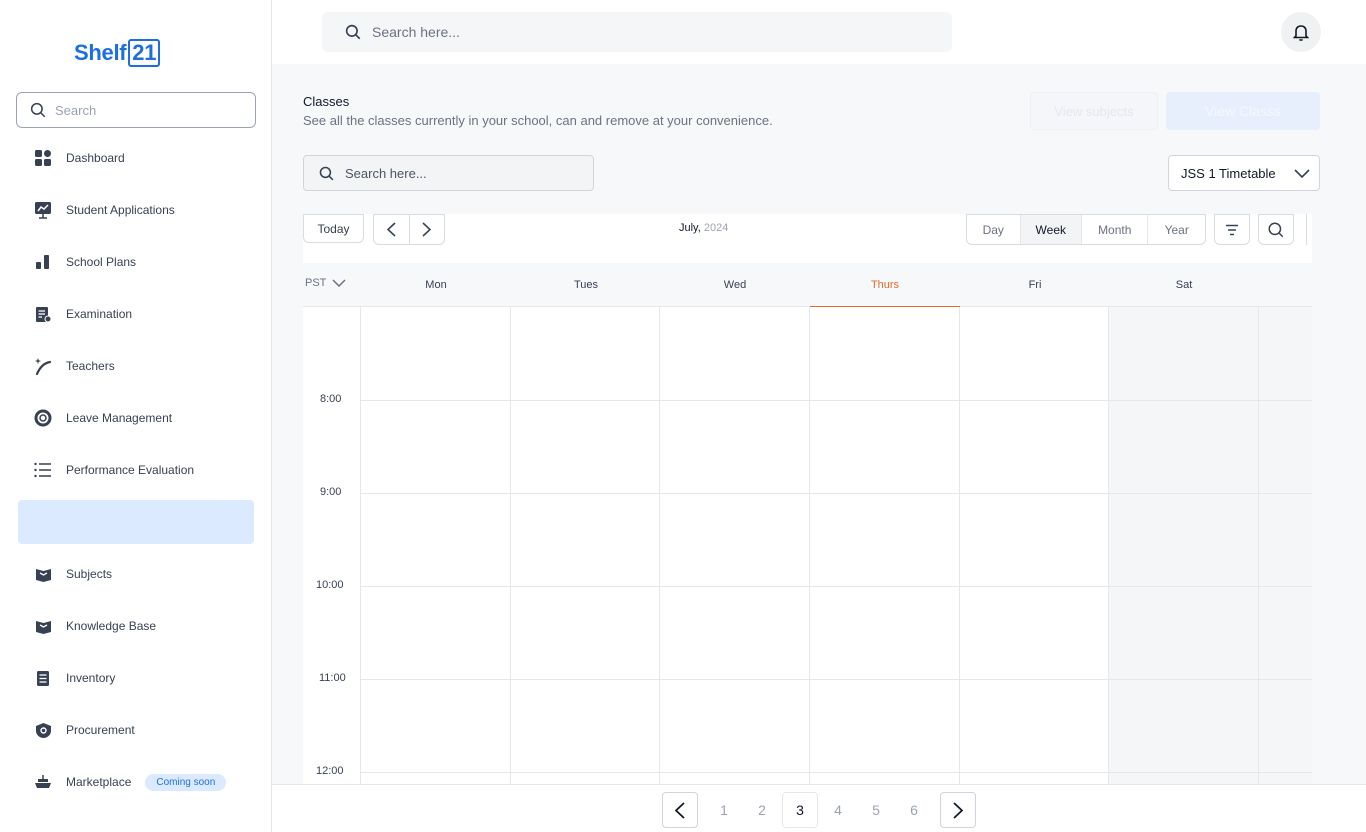 The height and width of the screenshot is (832, 1366). Describe the element at coordinates (333, 228) in the screenshot. I see `today-button: Today` at that location.